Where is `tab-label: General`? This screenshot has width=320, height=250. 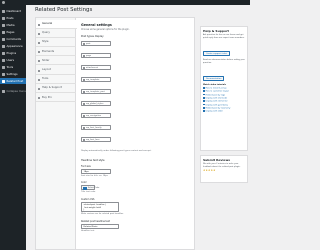 tab-label: General is located at coordinates (47, 23).